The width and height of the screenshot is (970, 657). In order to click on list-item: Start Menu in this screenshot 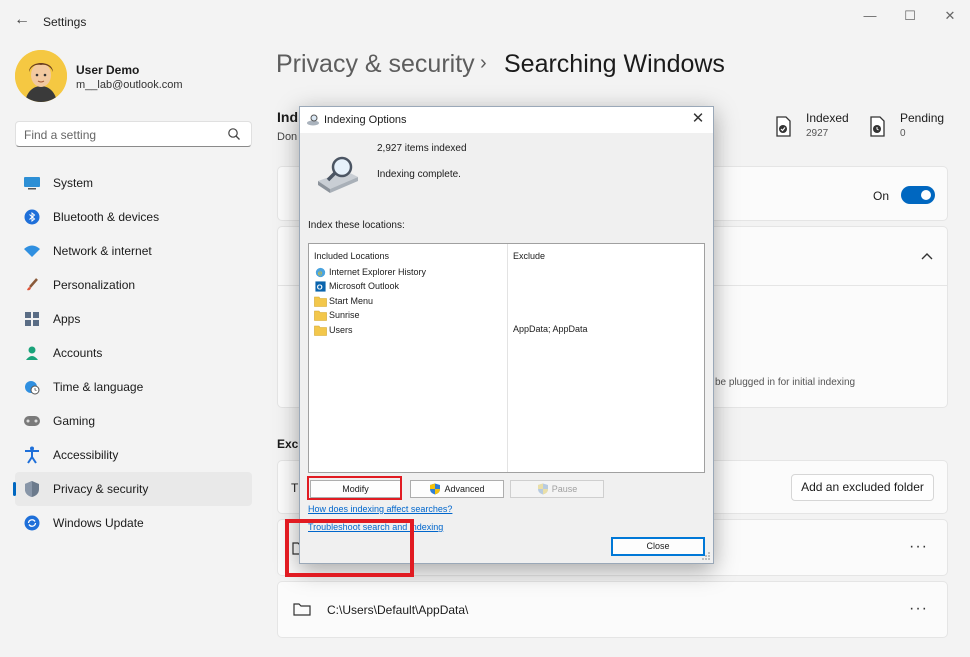, I will do `click(343, 301)`.